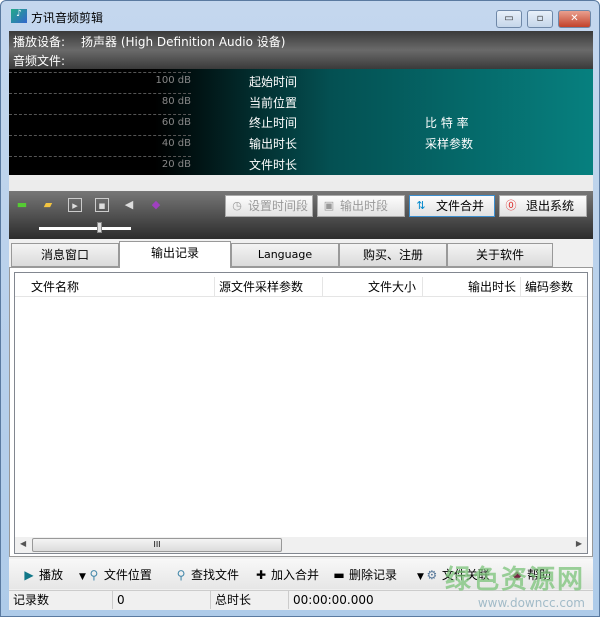 This screenshot has width=600, height=617. I want to click on file-label: 音频文件:, so click(39, 61).